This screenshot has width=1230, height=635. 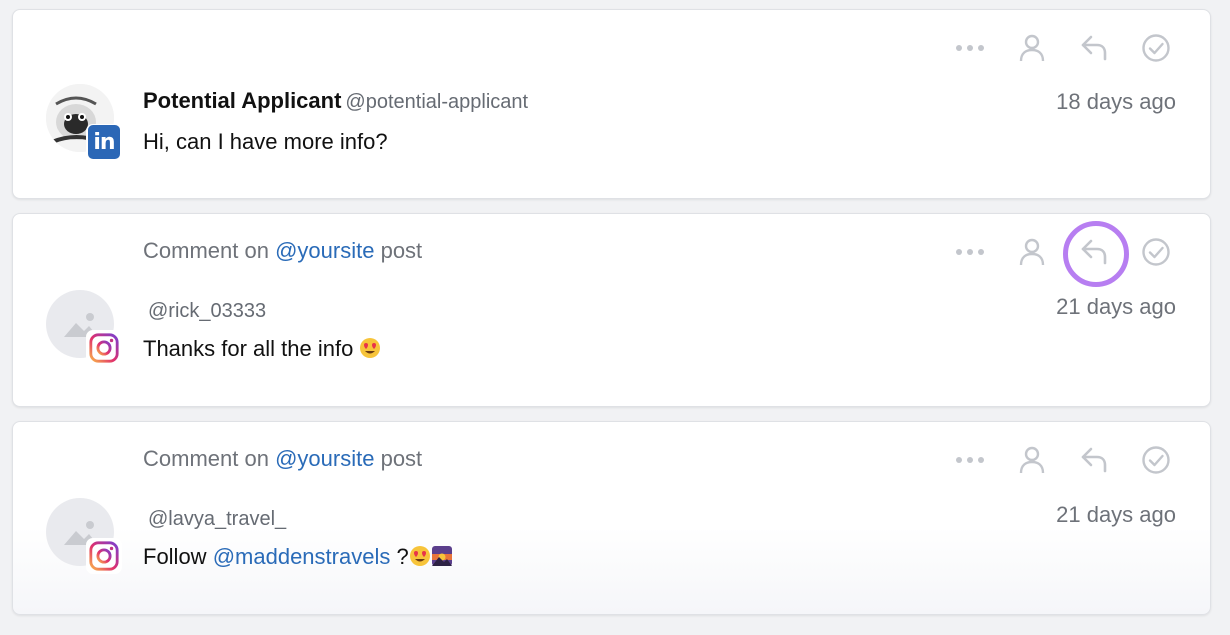 I want to click on sender-handle: @lavya_travel_, so click(x=298, y=519).